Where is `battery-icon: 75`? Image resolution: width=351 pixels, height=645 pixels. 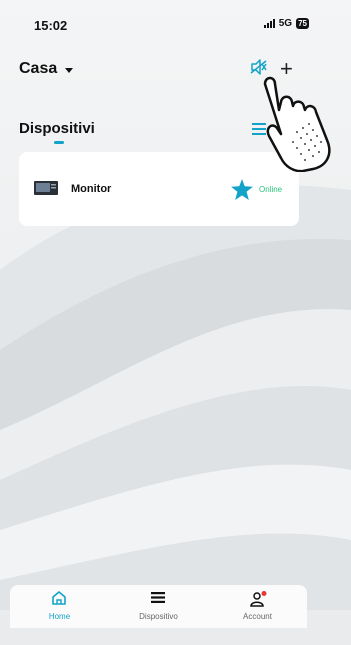 battery-icon: 75 is located at coordinates (302, 23).